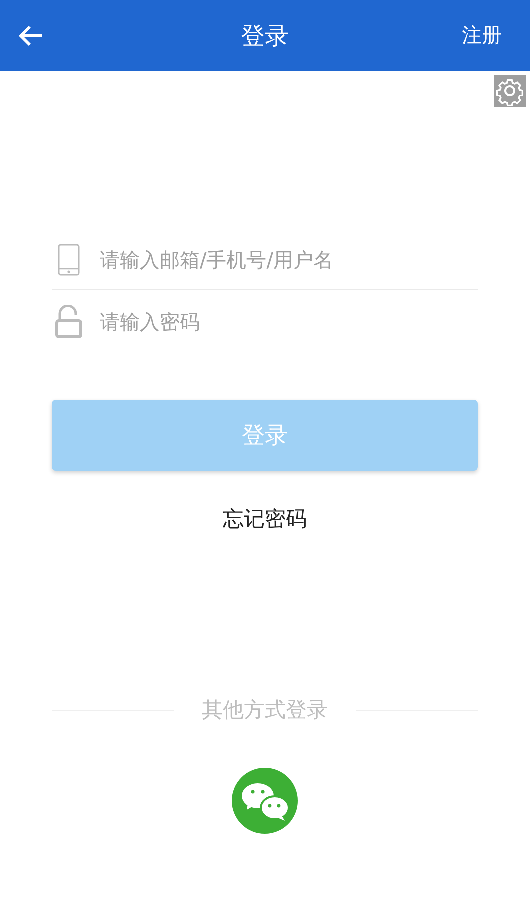  Describe the element at coordinates (31, 35) in the screenshot. I see `back-icon` at that location.